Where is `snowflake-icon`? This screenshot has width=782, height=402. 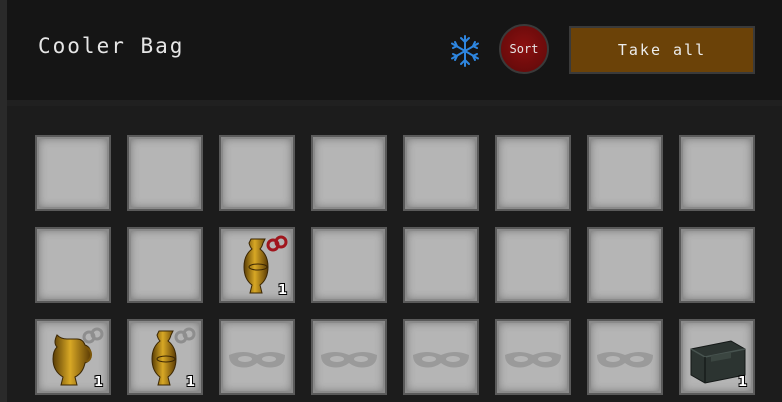 snowflake-icon is located at coordinates (465, 51).